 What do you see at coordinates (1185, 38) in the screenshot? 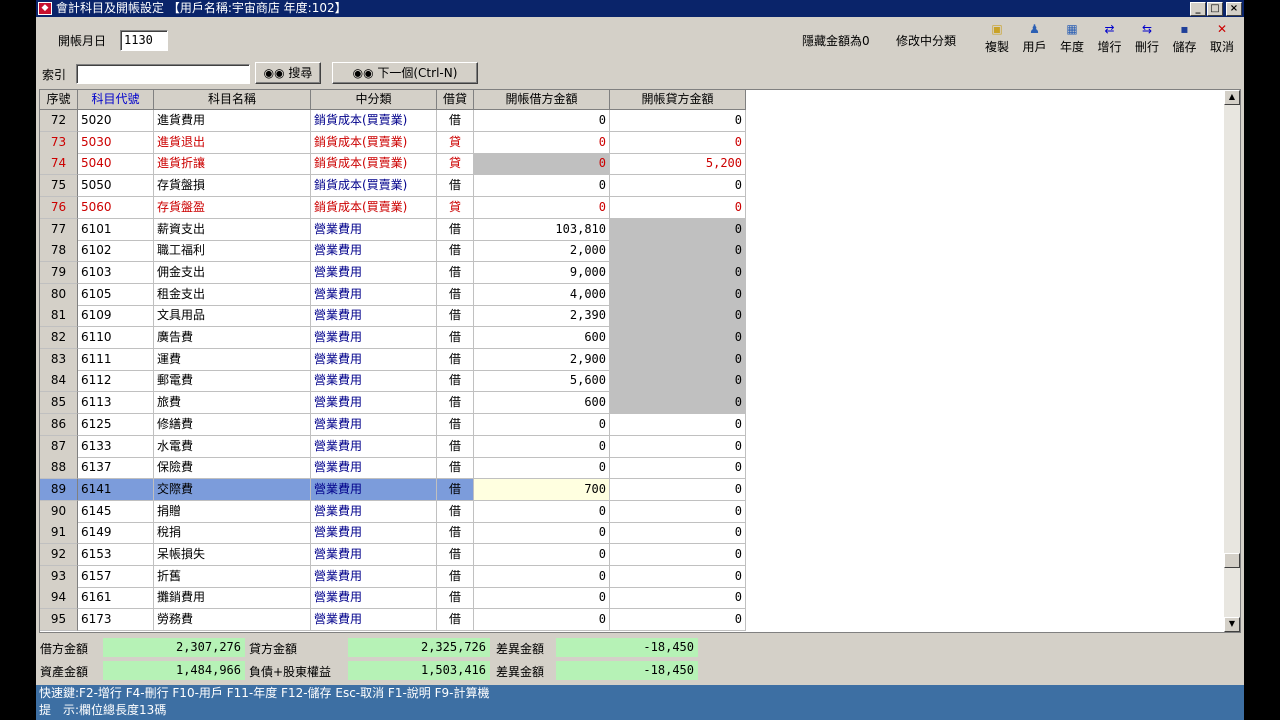
I see `toolbar-button-5: ▪ 儲存` at bounding box center [1185, 38].